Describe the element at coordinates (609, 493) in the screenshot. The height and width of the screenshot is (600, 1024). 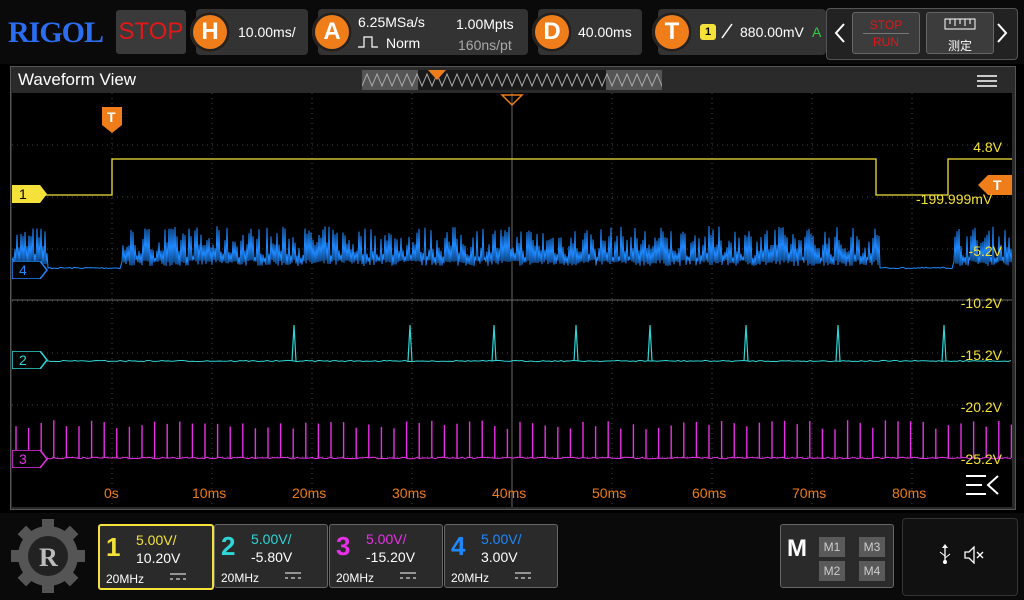
I see `time-label: 50ms` at that location.